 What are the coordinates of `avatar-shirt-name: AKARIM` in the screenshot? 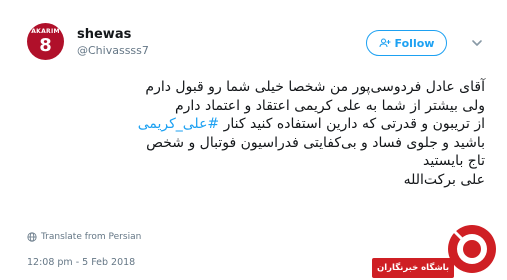 It's located at (45, 31).